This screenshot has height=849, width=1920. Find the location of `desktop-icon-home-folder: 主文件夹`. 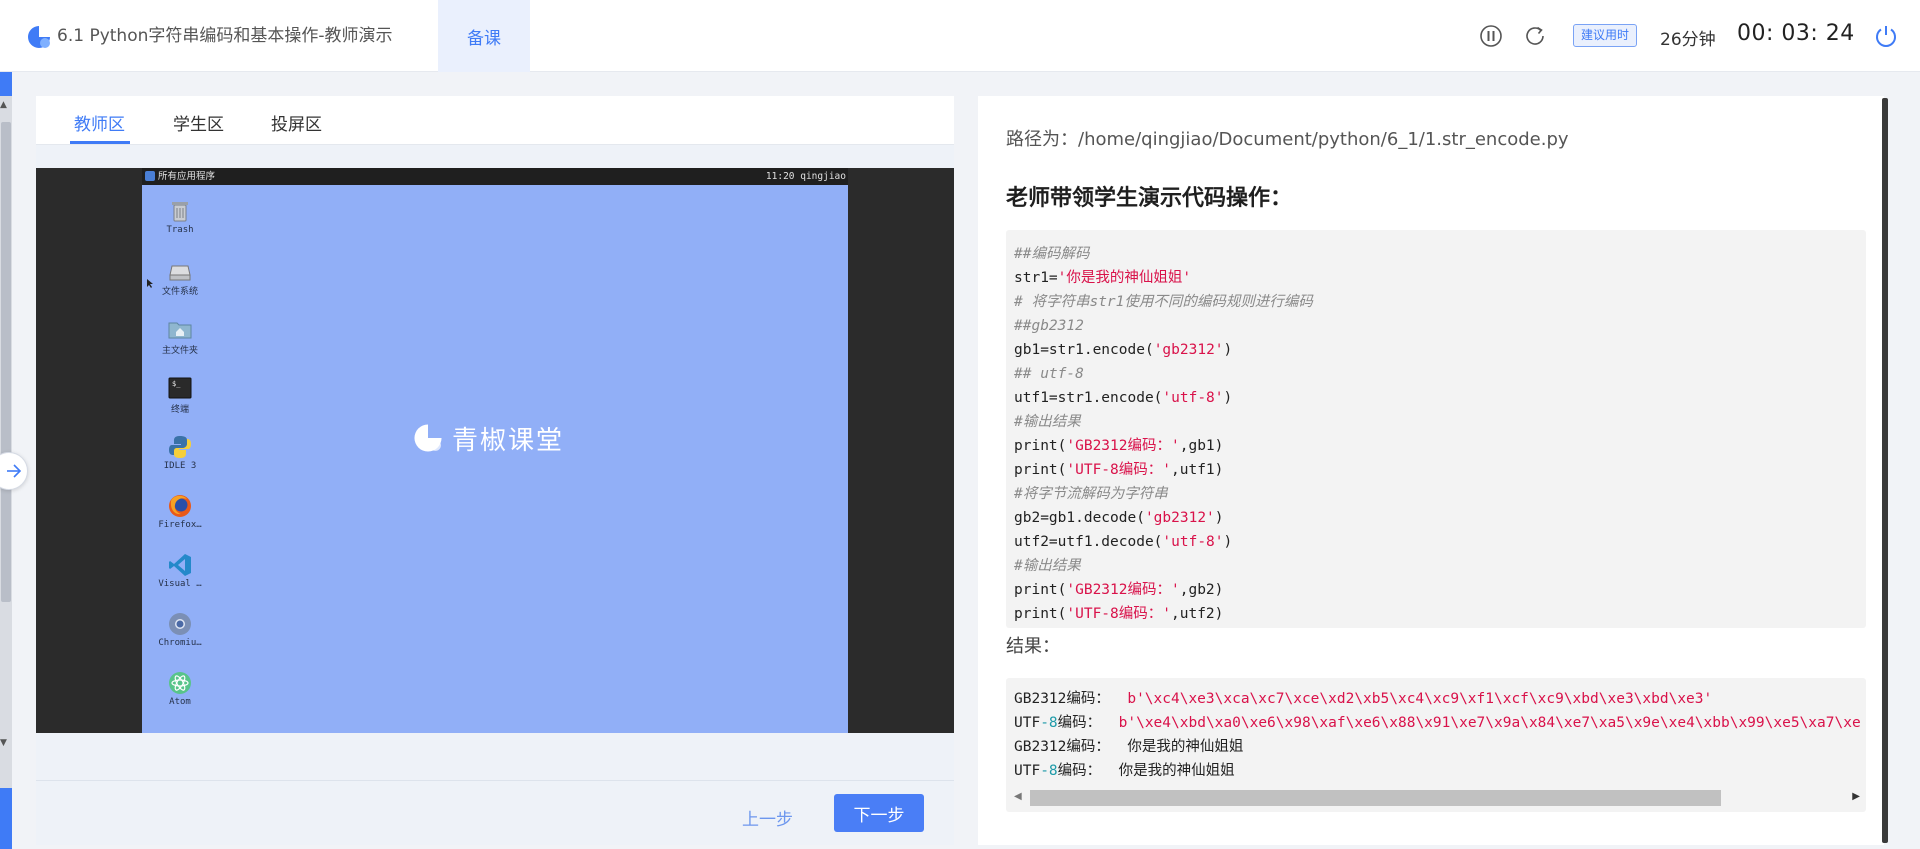

desktop-icon-home-folder: 主文件夹 is located at coordinates (180, 336).